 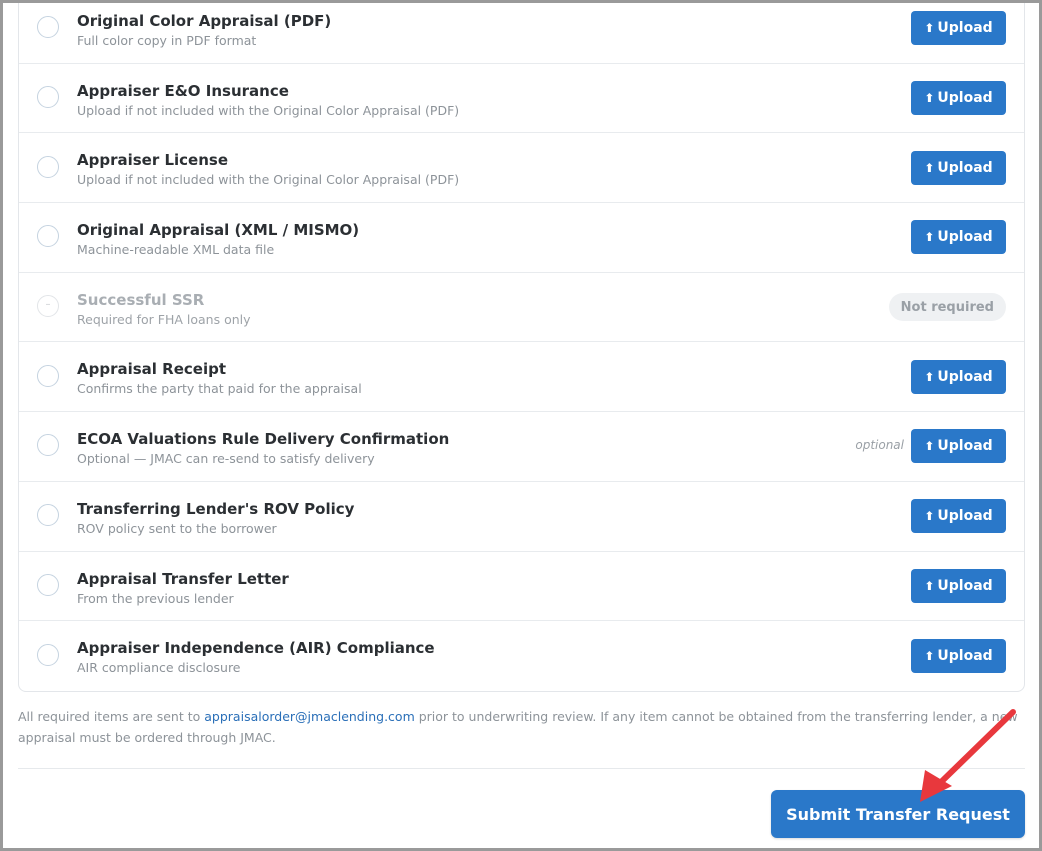 What do you see at coordinates (153, 160) in the screenshot?
I see `document-title: Appraiser License` at bounding box center [153, 160].